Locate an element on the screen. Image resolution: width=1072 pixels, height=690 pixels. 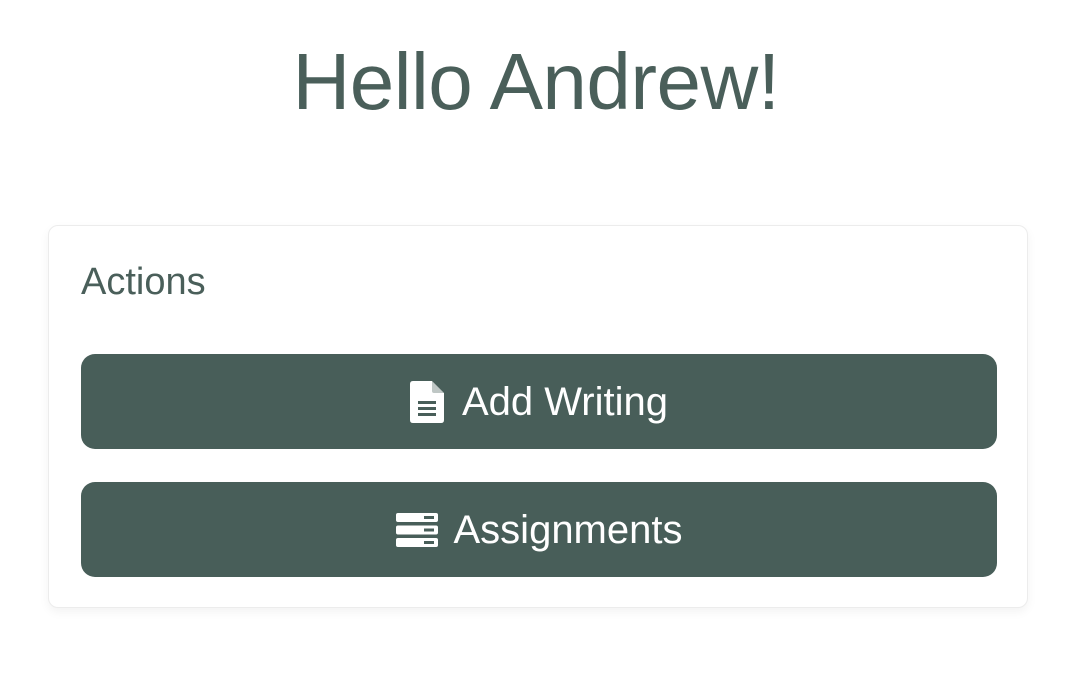
add-writing-button: Add Writing is located at coordinates (539, 401).